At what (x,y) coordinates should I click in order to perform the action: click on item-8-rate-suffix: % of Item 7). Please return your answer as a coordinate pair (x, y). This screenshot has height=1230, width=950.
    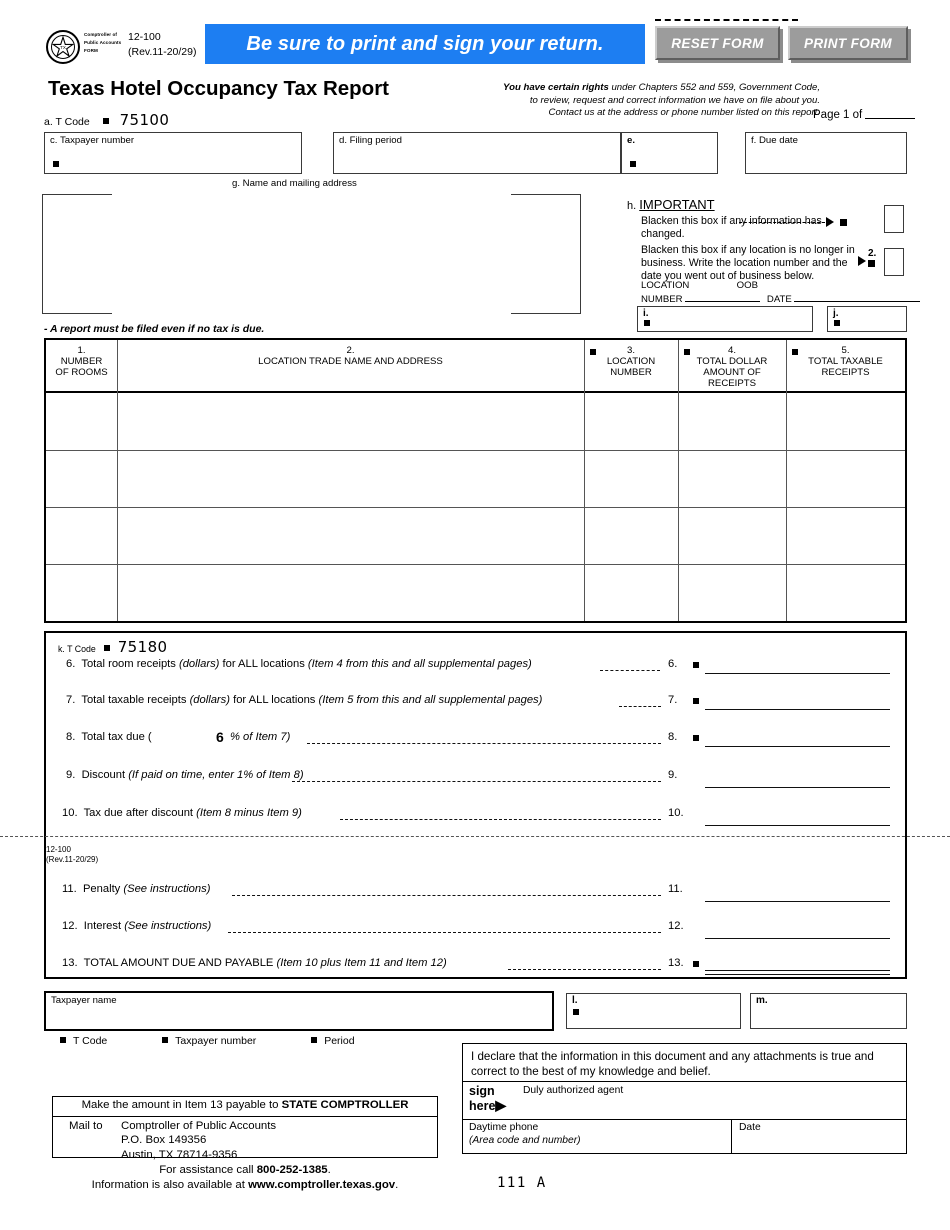
    Looking at the image, I should click on (260, 737).